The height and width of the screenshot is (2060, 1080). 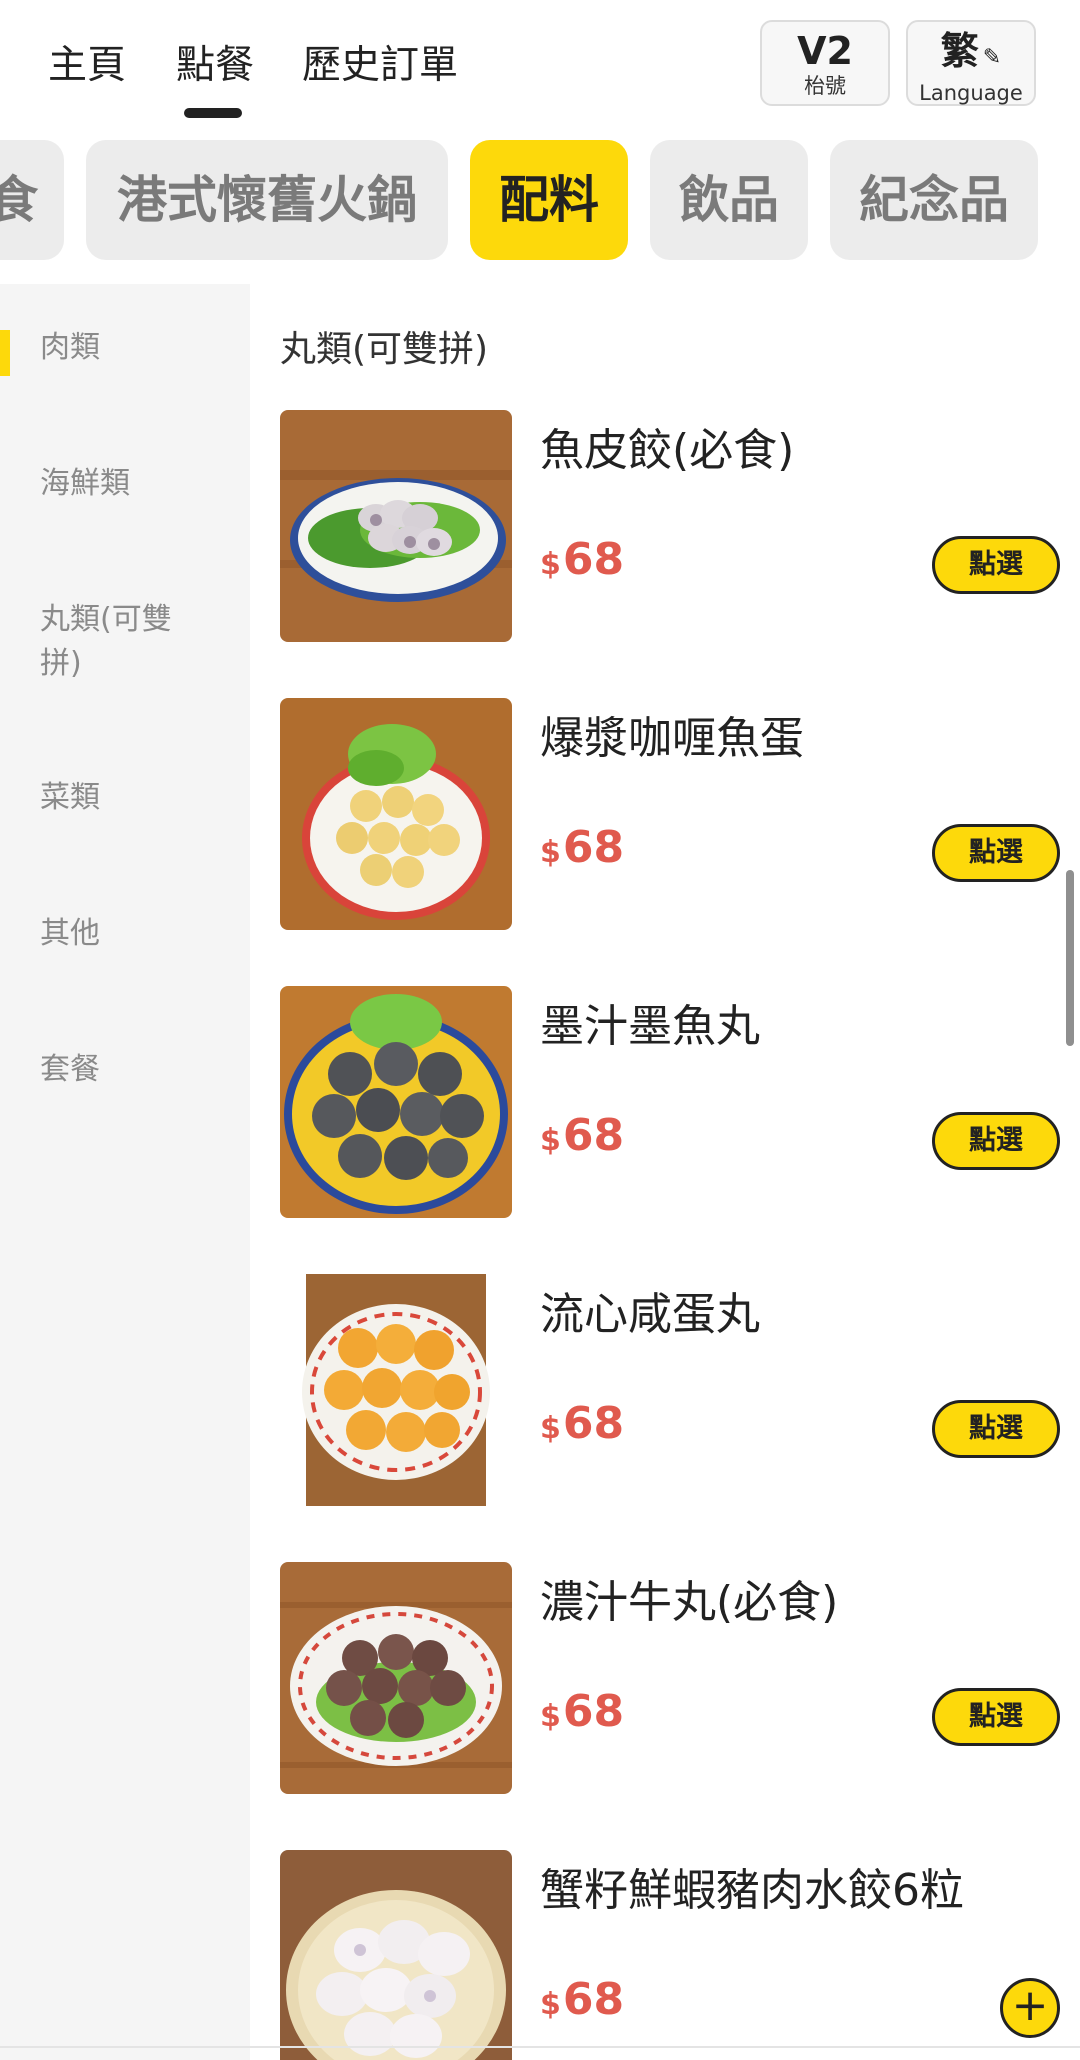 What do you see at coordinates (549, 200) in the screenshot?
I see `category-tab-active: 配料` at bounding box center [549, 200].